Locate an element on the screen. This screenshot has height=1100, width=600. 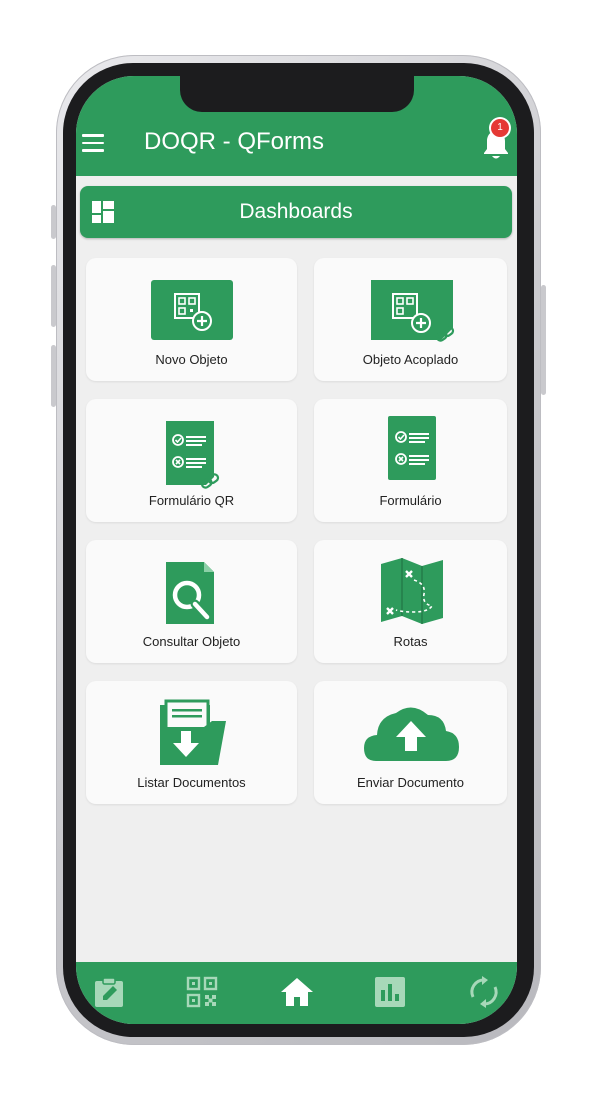
card-objeto-acoplado: Objeto Acoplado is located at coordinates (410, 319).